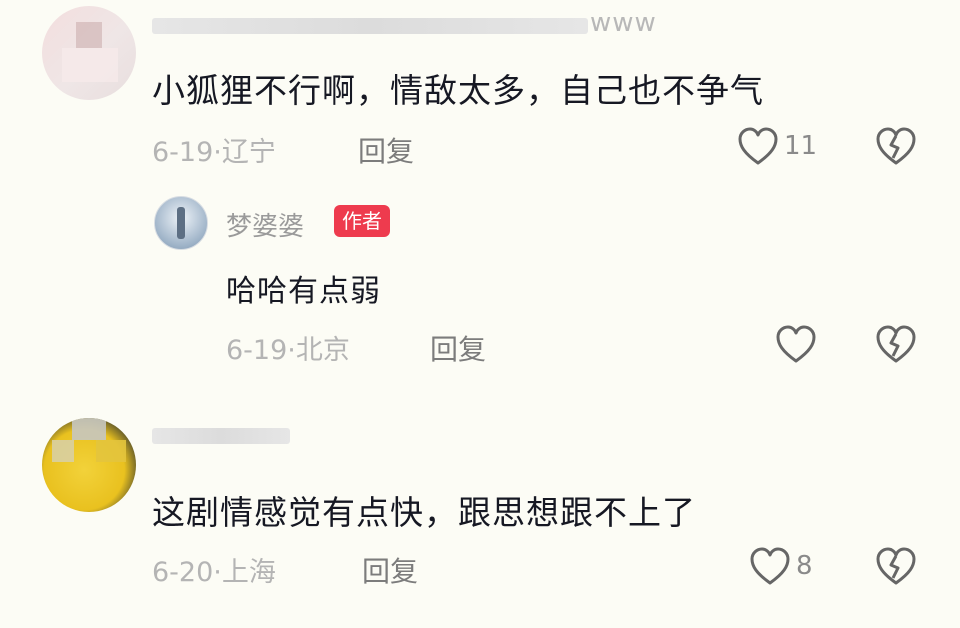  What do you see at coordinates (424, 512) in the screenshot?
I see `comment-text: 这剧情感觉有点快，跟思想跟不上了` at bounding box center [424, 512].